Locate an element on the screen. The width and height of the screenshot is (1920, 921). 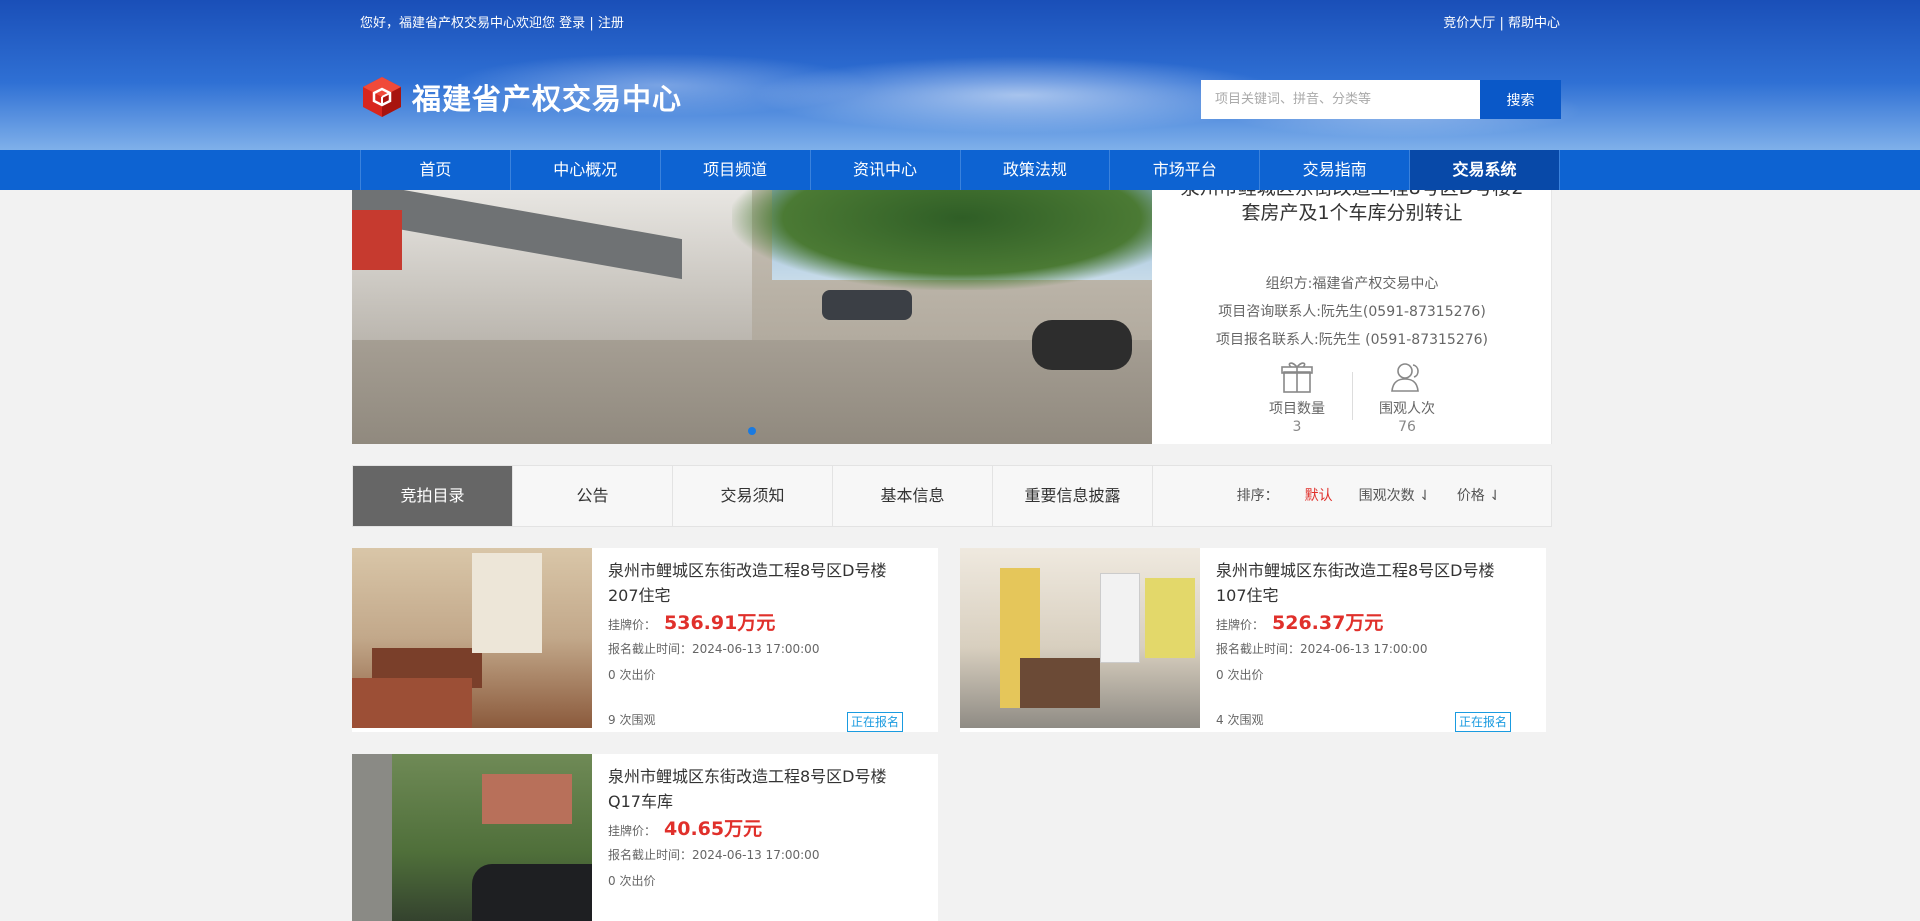
listing-title: 泉州市鲤城区东街改造工程8号区D号楼207住宅 is located at coordinates (758, 583).